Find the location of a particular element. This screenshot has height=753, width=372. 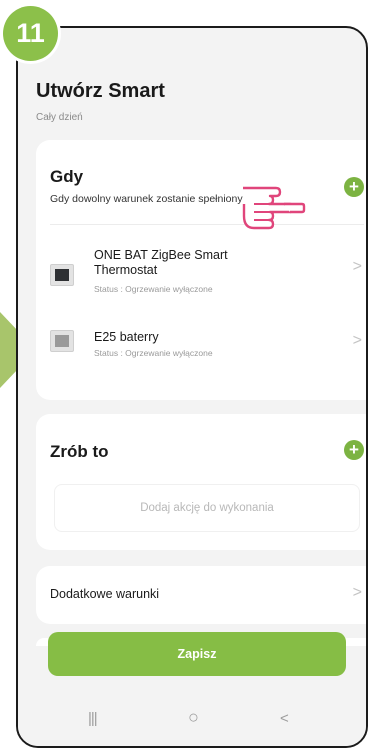

step-badge: 11 is located at coordinates (30, 33).